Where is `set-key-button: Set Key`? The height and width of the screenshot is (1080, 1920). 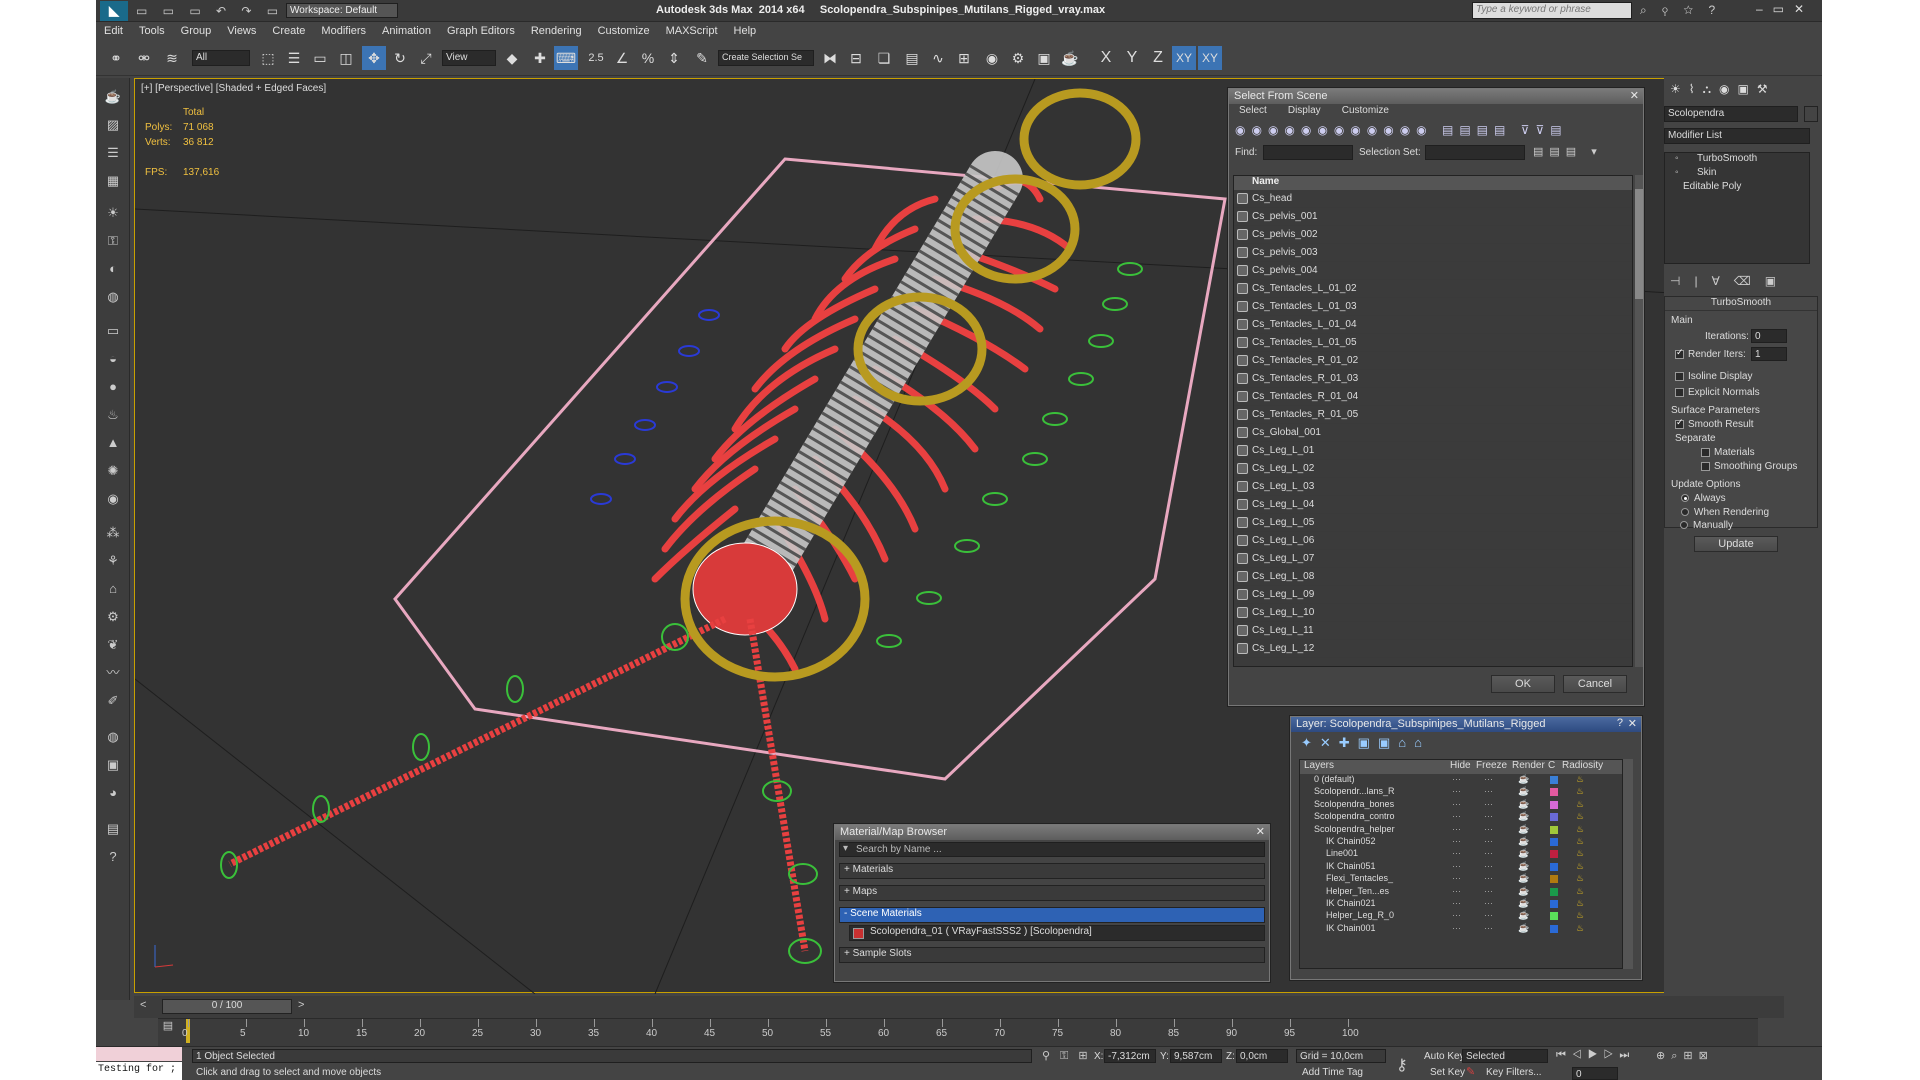
set-key-button: Set Key is located at coordinates (1447, 1072).